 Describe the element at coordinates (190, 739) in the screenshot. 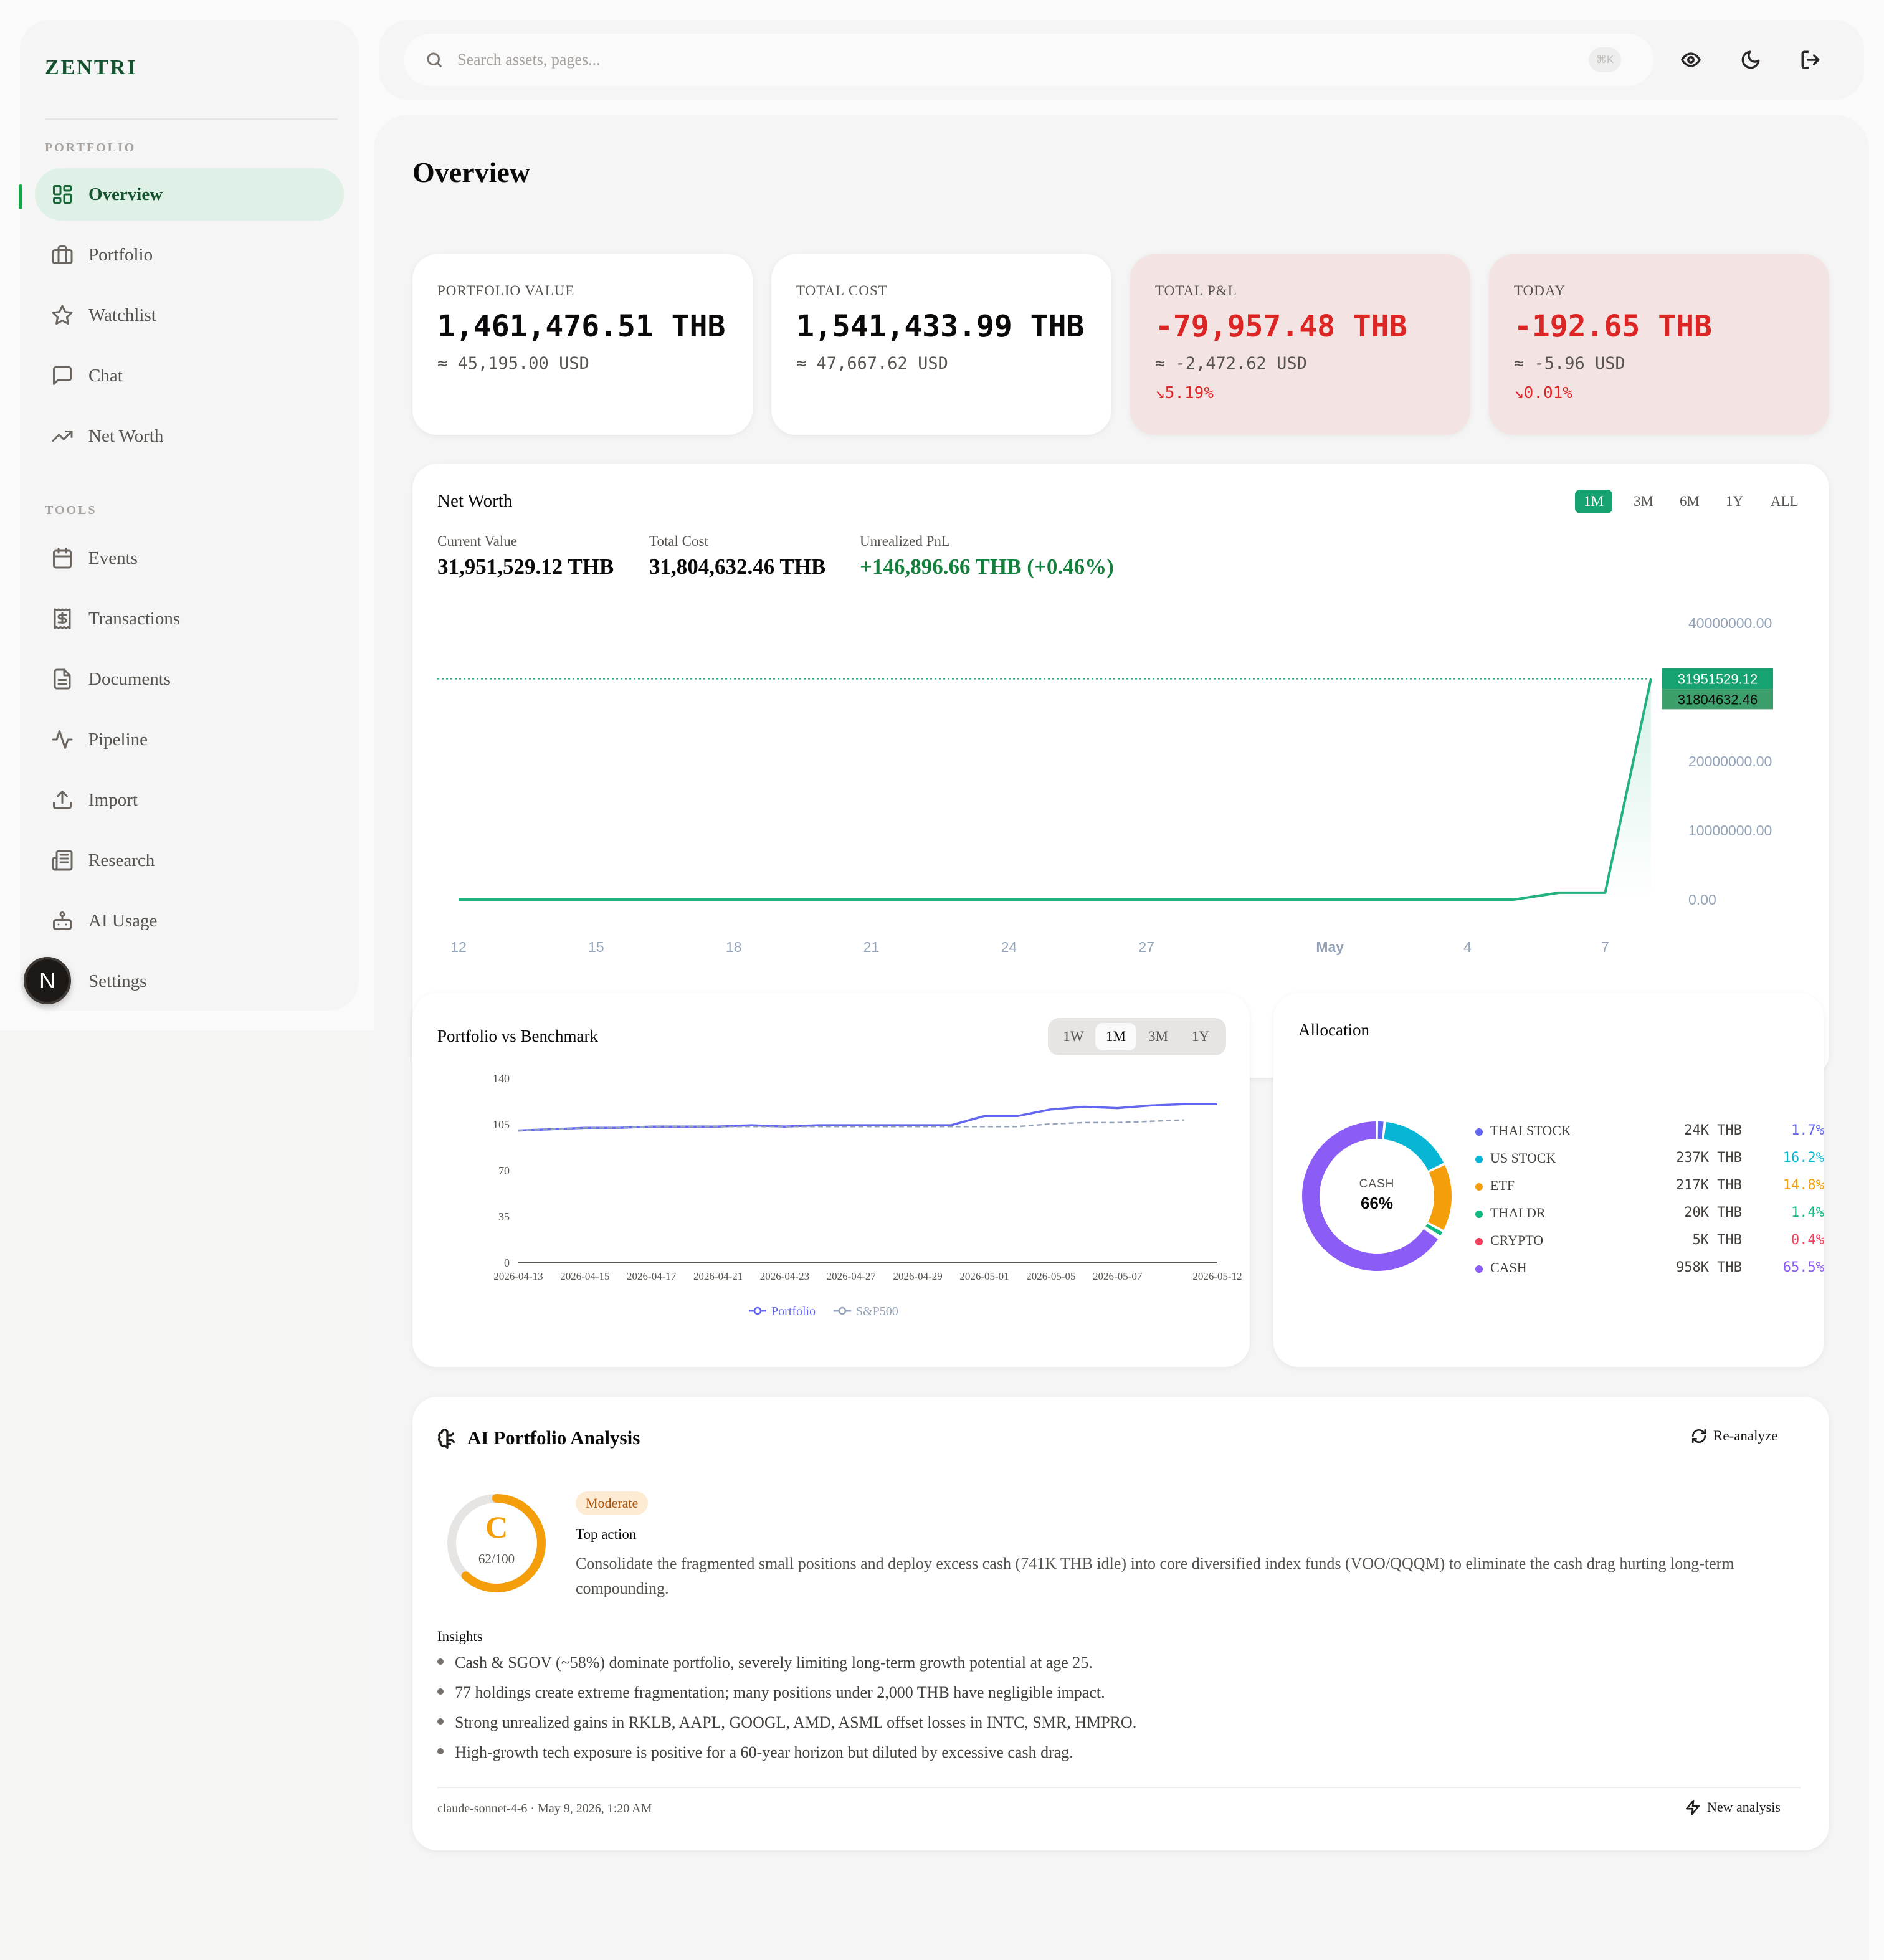

I see `sidebar-item-pipeline: Pipeline` at that location.